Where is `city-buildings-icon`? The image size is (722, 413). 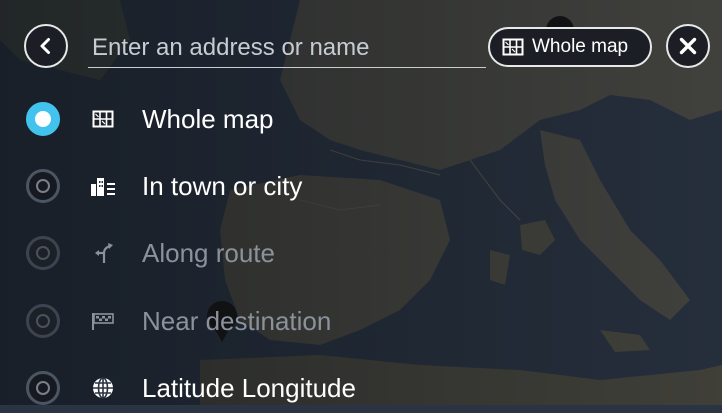
city-buildings-icon is located at coordinates (103, 187).